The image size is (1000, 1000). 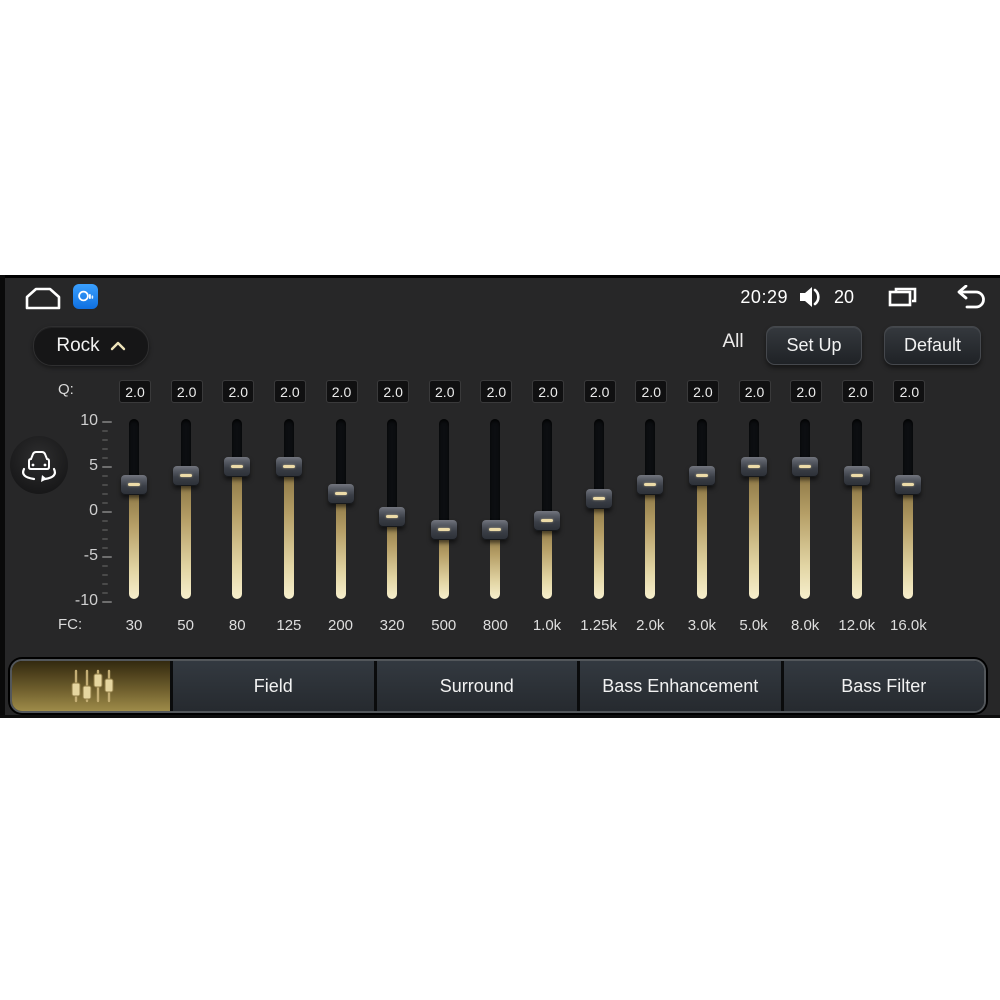 What do you see at coordinates (650, 625) in the screenshot?
I see `band-frequency: 2.0k` at bounding box center [650, 625].